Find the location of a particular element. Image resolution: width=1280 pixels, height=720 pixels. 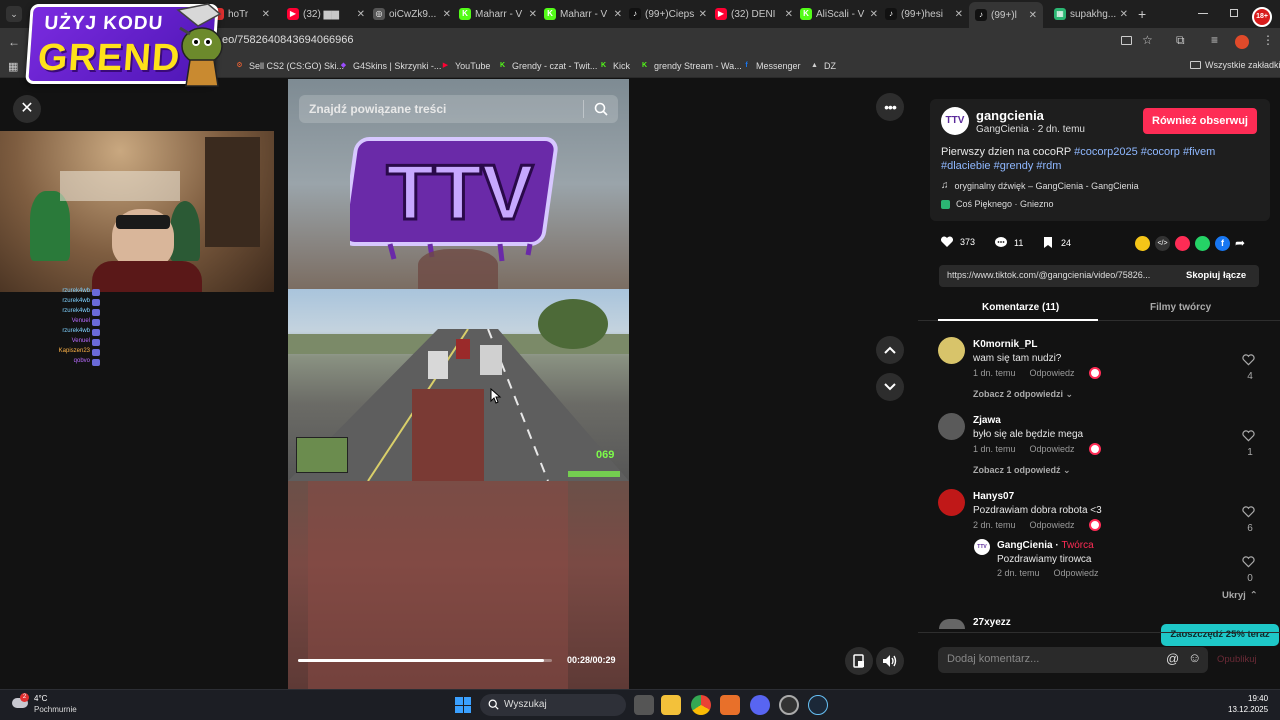

profile-avatar is located at coordinates (1242, 42).